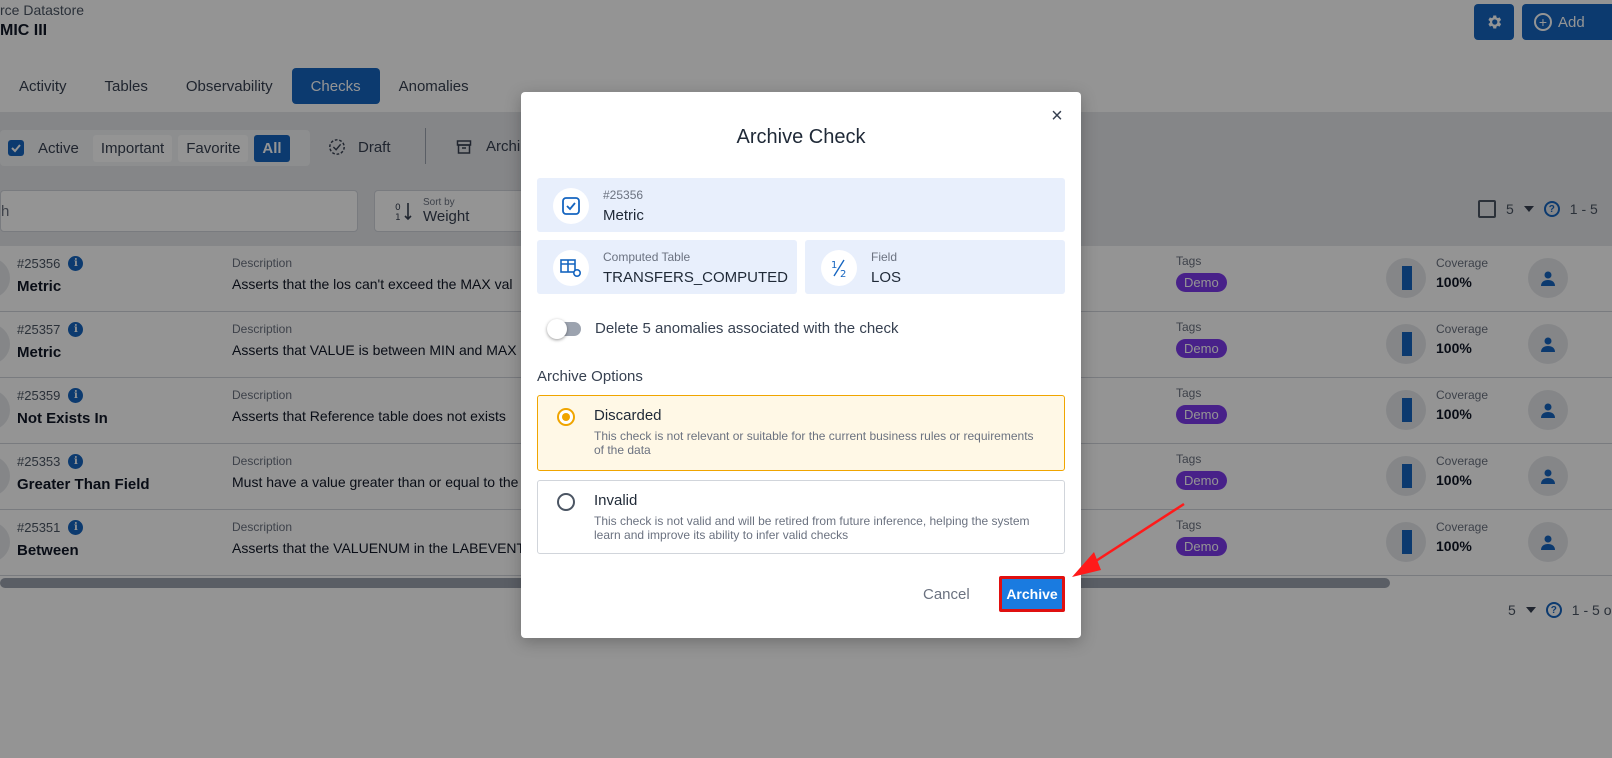 The image size is (1612, 758). Describe the element at coordinates (571, 206) in the screenshot. I see `check-icon` at that location.